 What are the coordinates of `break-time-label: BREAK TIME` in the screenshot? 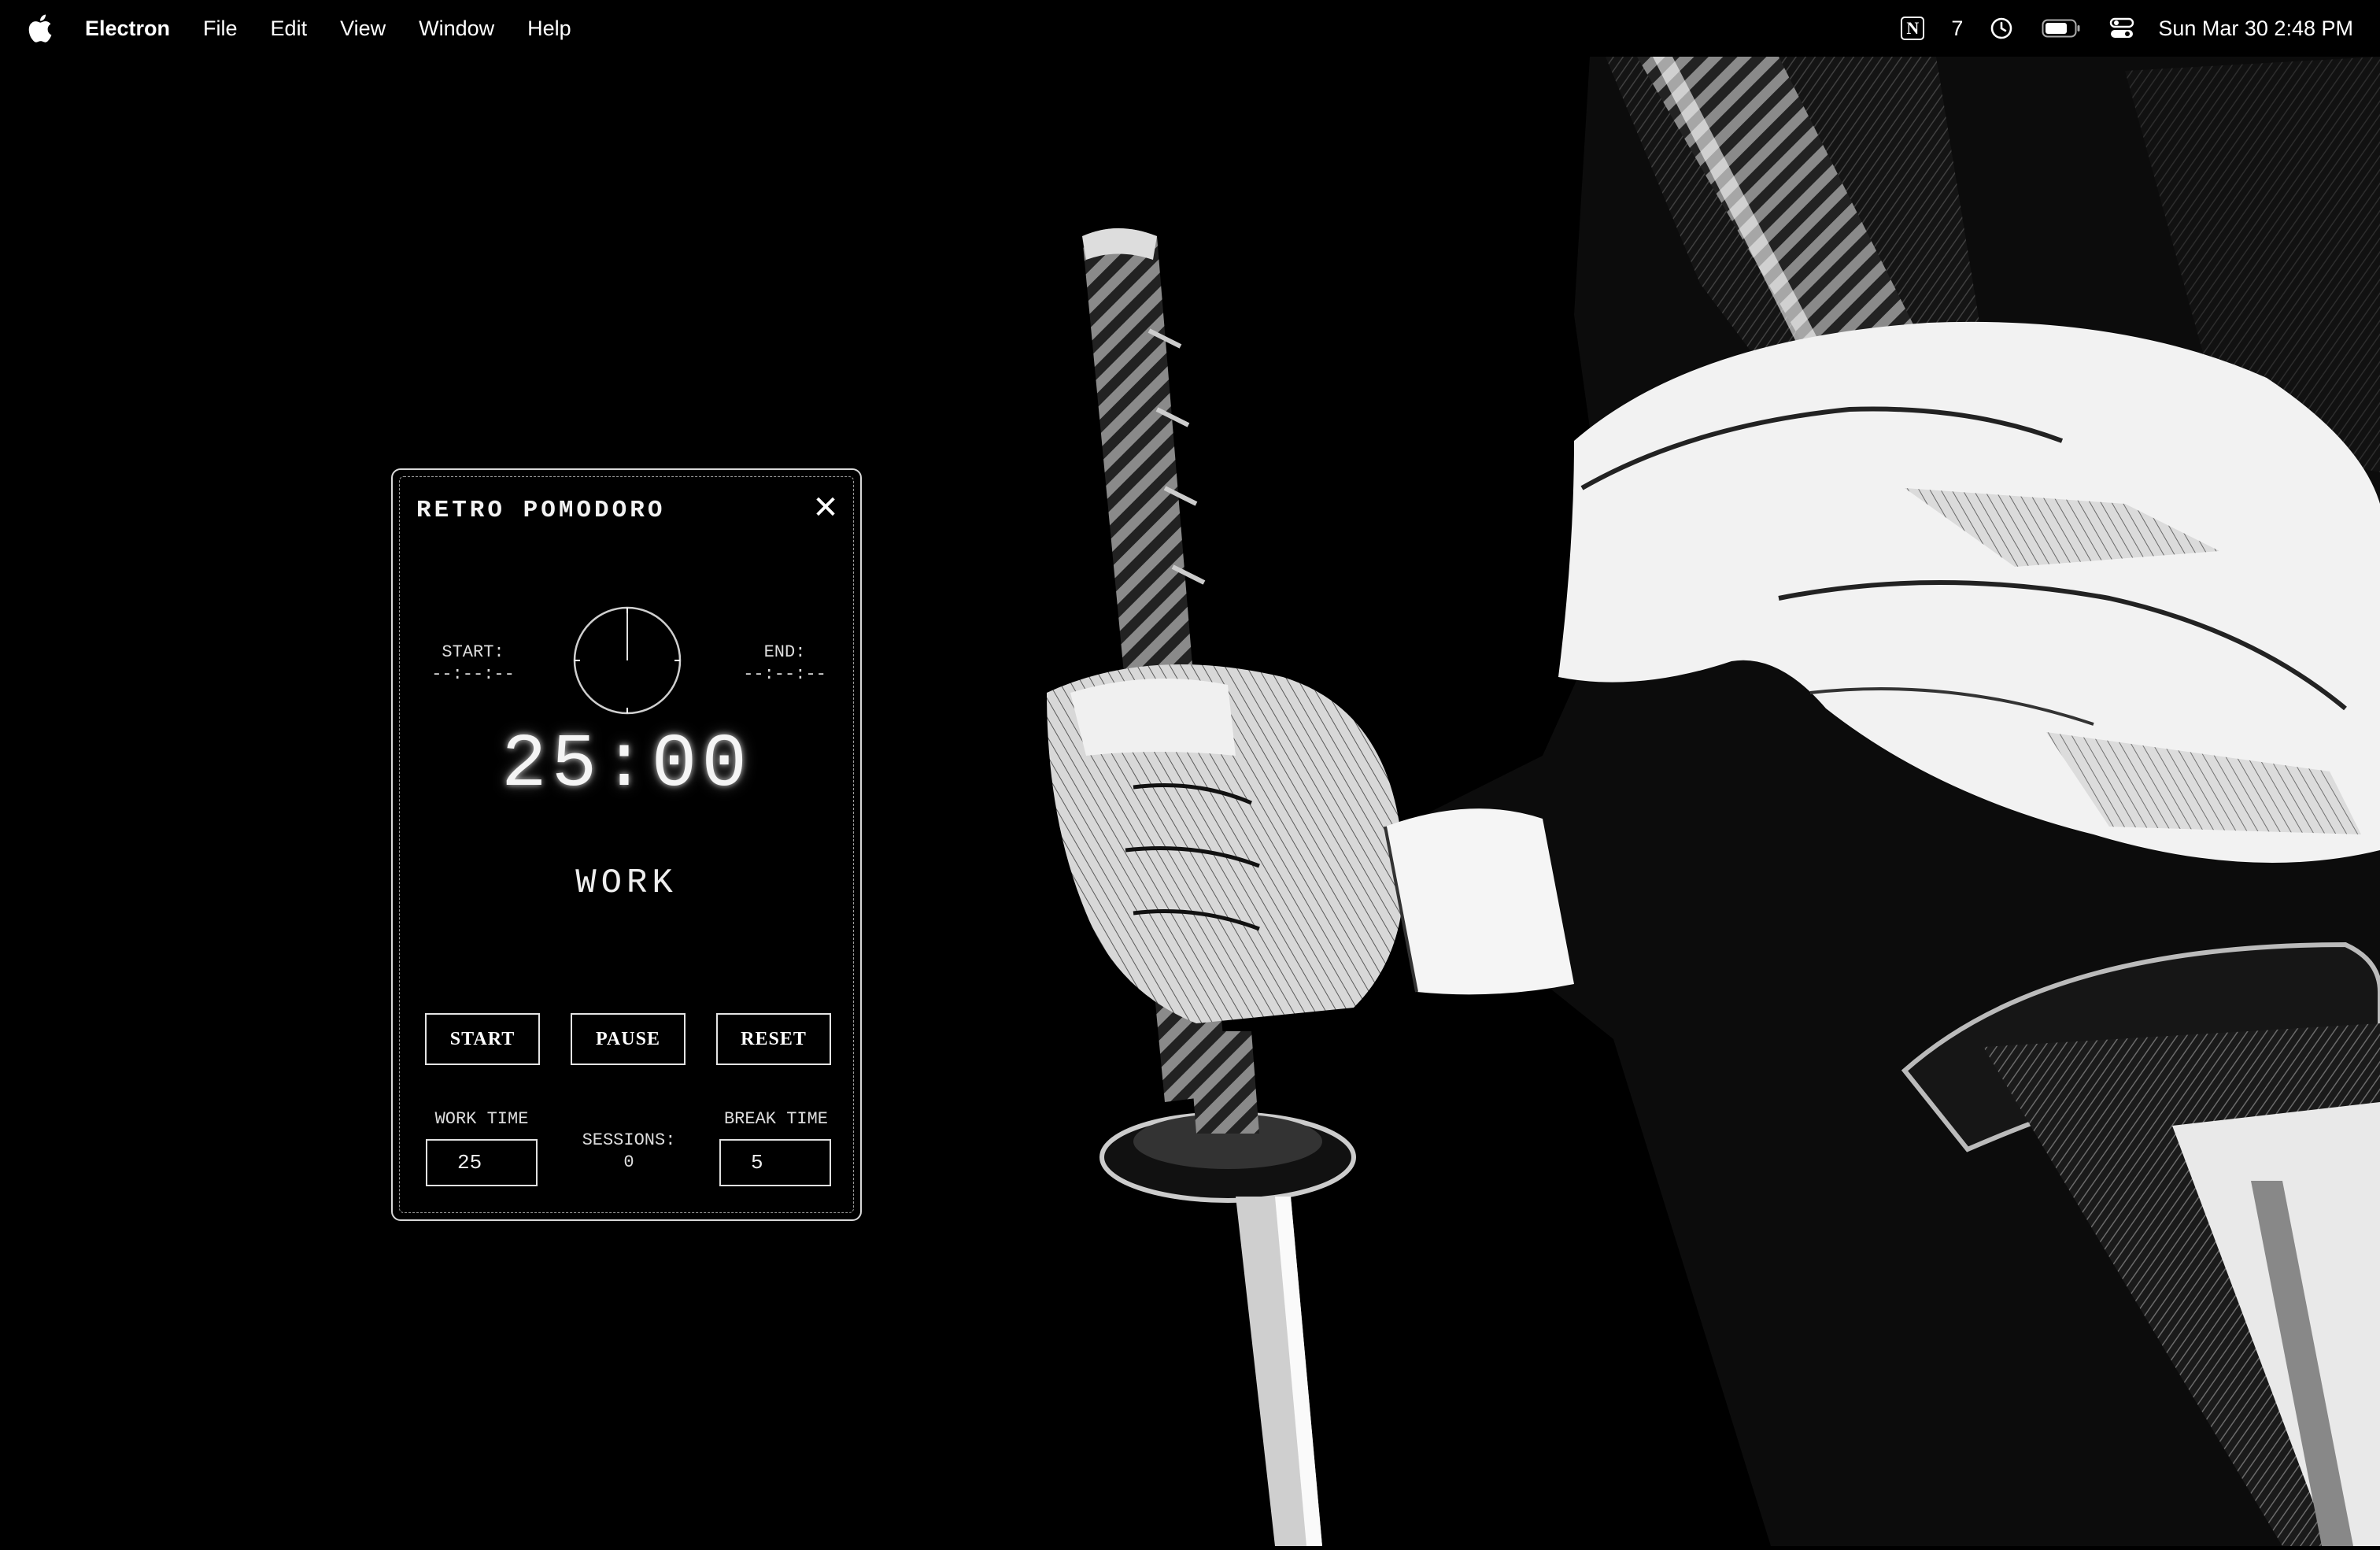 It's located at (776, 1119).